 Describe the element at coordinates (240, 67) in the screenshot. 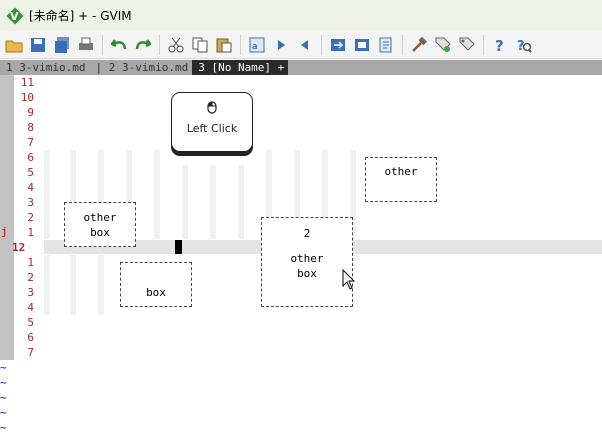

I see `tab-3-active: 3 [No Name] +` at that location.